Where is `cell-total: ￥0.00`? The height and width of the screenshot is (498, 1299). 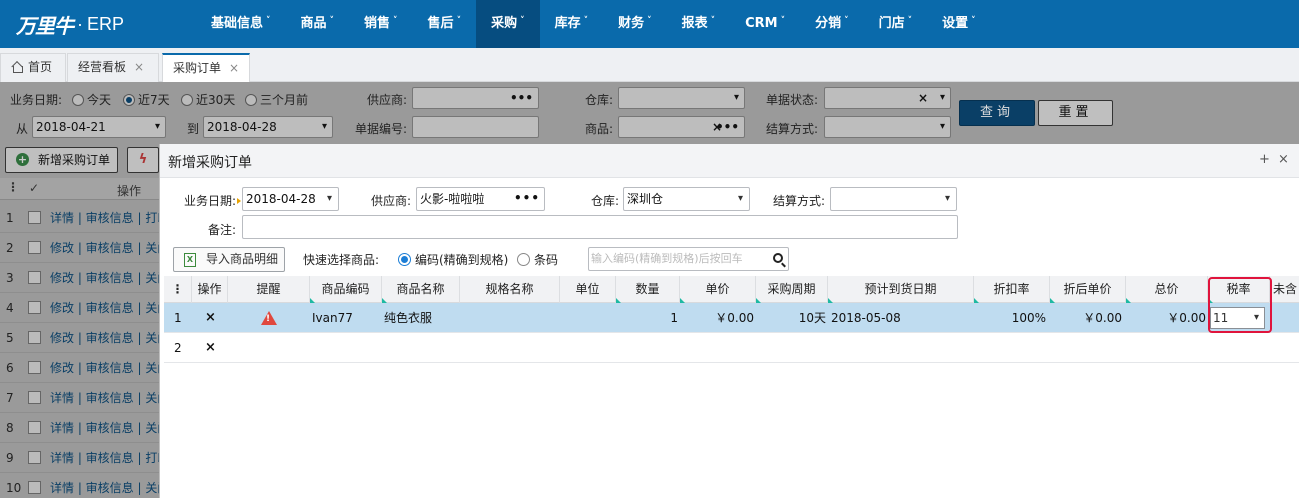 cell-total: ￥0.00 is located at coordinates (1166, 318).